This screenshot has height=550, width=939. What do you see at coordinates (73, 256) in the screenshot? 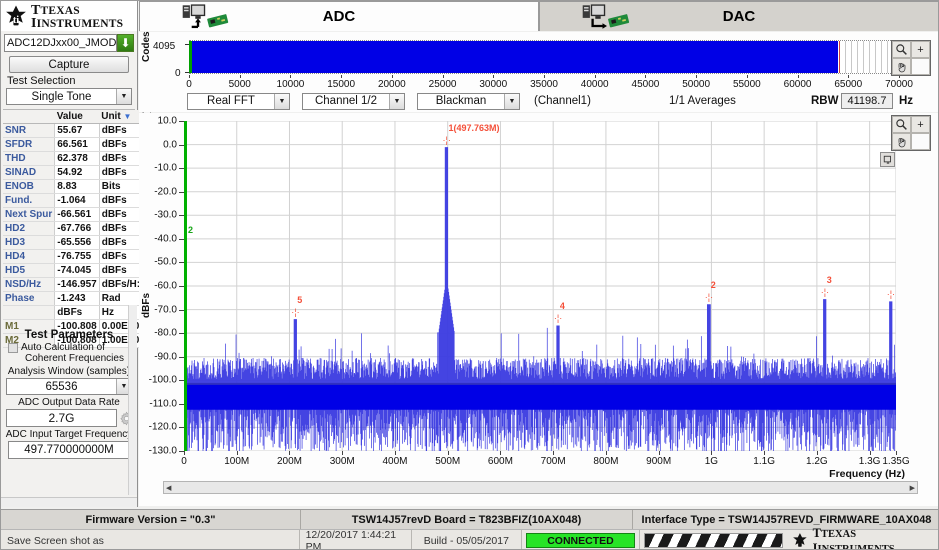
I see `table-row: HD4 -76.755 dBFs` at bounding box center [73, 256].